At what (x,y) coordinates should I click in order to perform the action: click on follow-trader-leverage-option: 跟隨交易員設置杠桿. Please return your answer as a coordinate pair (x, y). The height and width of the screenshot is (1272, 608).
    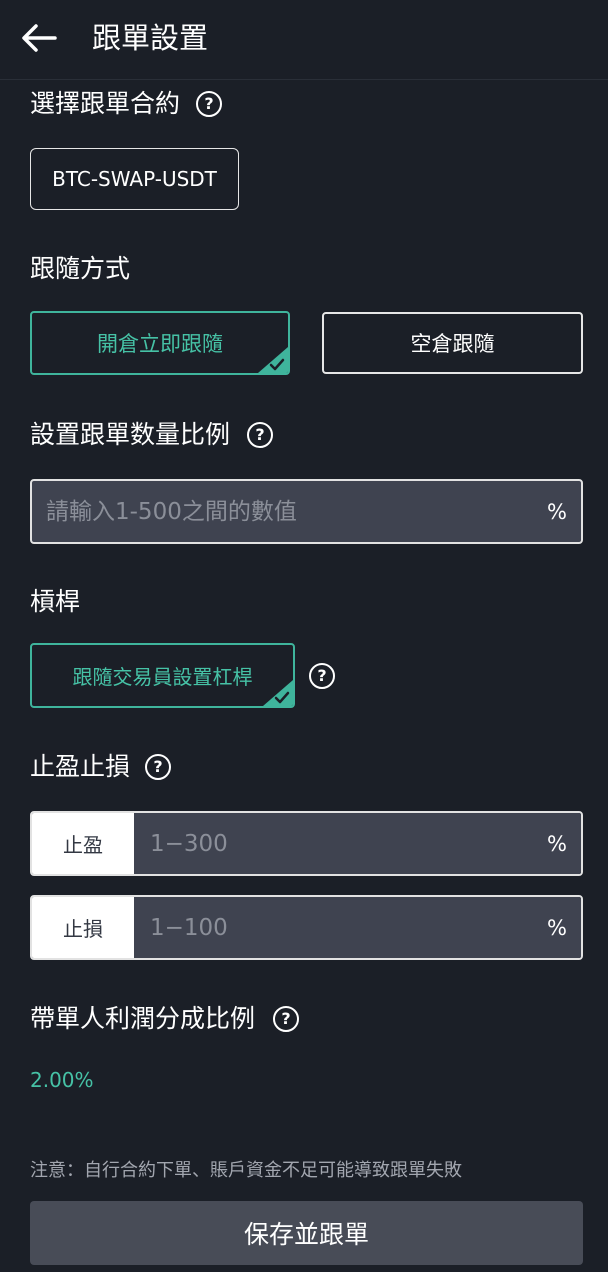
    Looking at the image, I should click on (162, 675).